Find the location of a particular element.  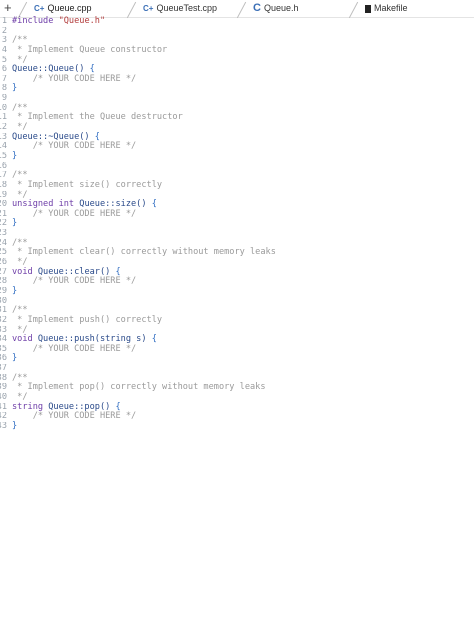

new-tab-button: + is located at coordinates (8, 7).